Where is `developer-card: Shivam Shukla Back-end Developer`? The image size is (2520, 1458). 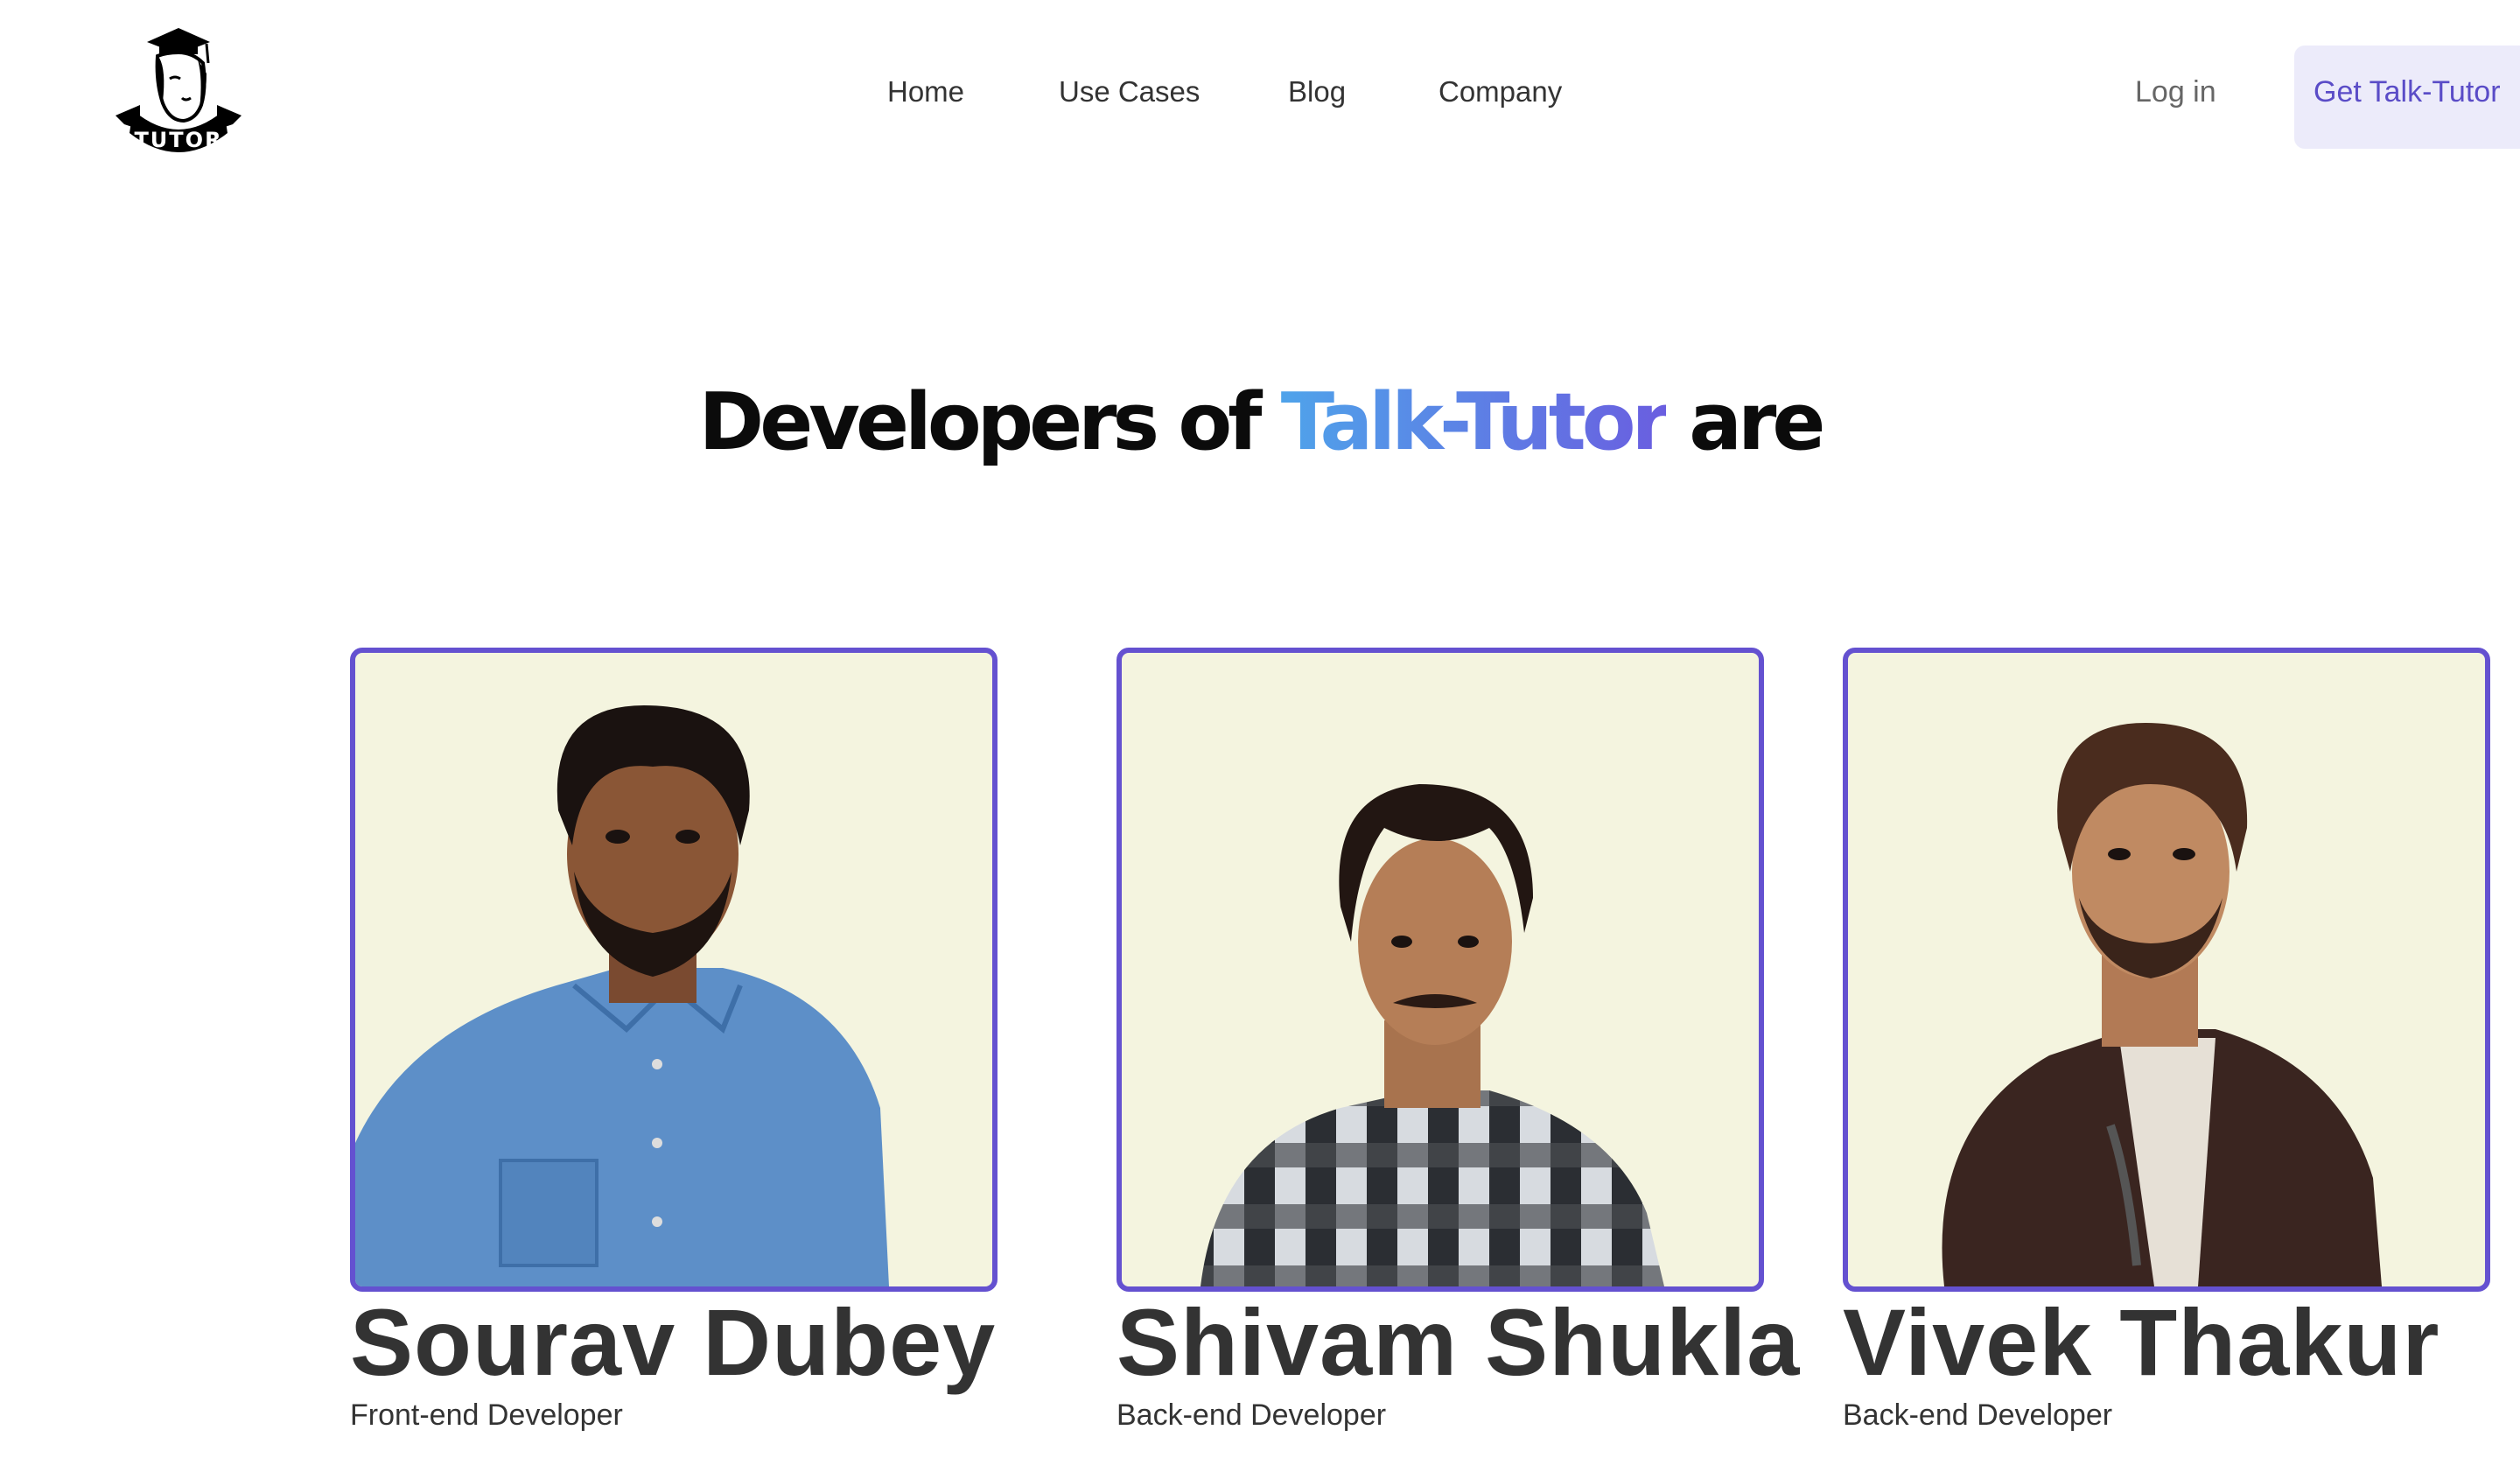 developer-card: Shivam Shukla Back-end Developer is located at coordinates (1457, 1040).